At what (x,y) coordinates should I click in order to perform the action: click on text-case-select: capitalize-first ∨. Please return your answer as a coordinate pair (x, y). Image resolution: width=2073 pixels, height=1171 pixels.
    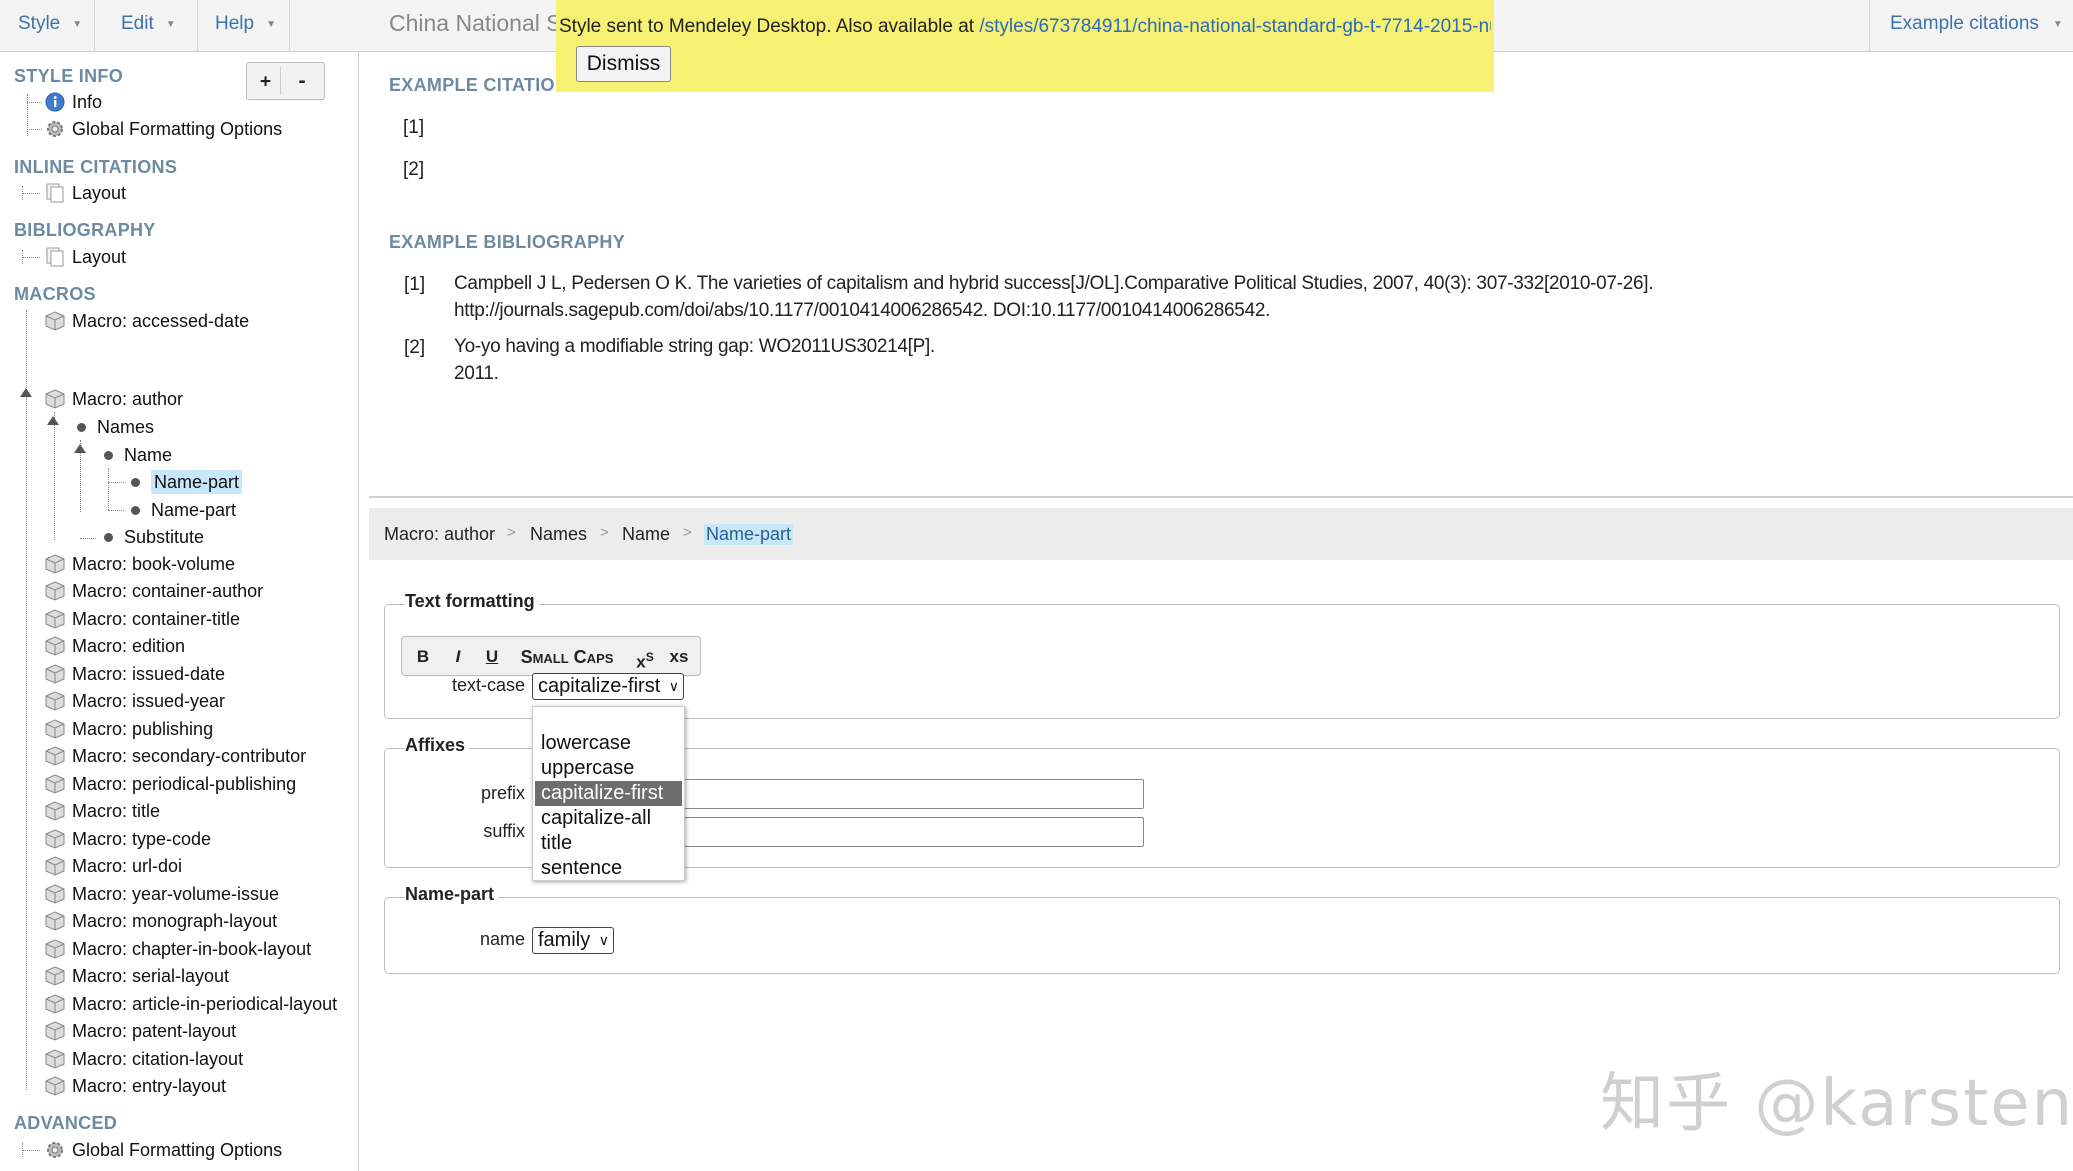
    Looking at the image, I should click on (608, 686).